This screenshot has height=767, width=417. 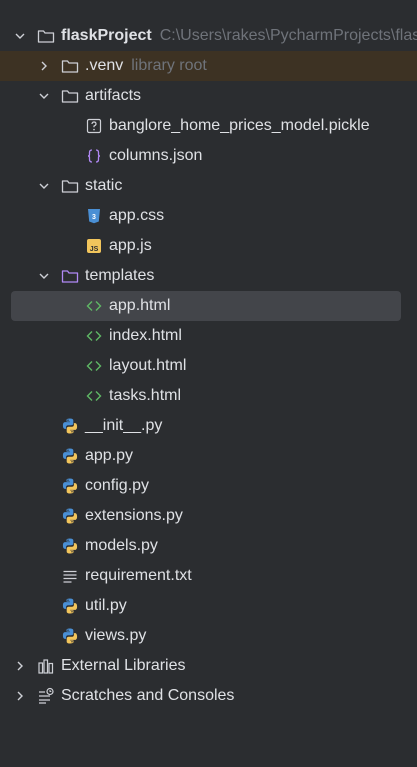 I want to click on file-label: banglore_home_prices_model.pickle, so click(x=239, y=125).